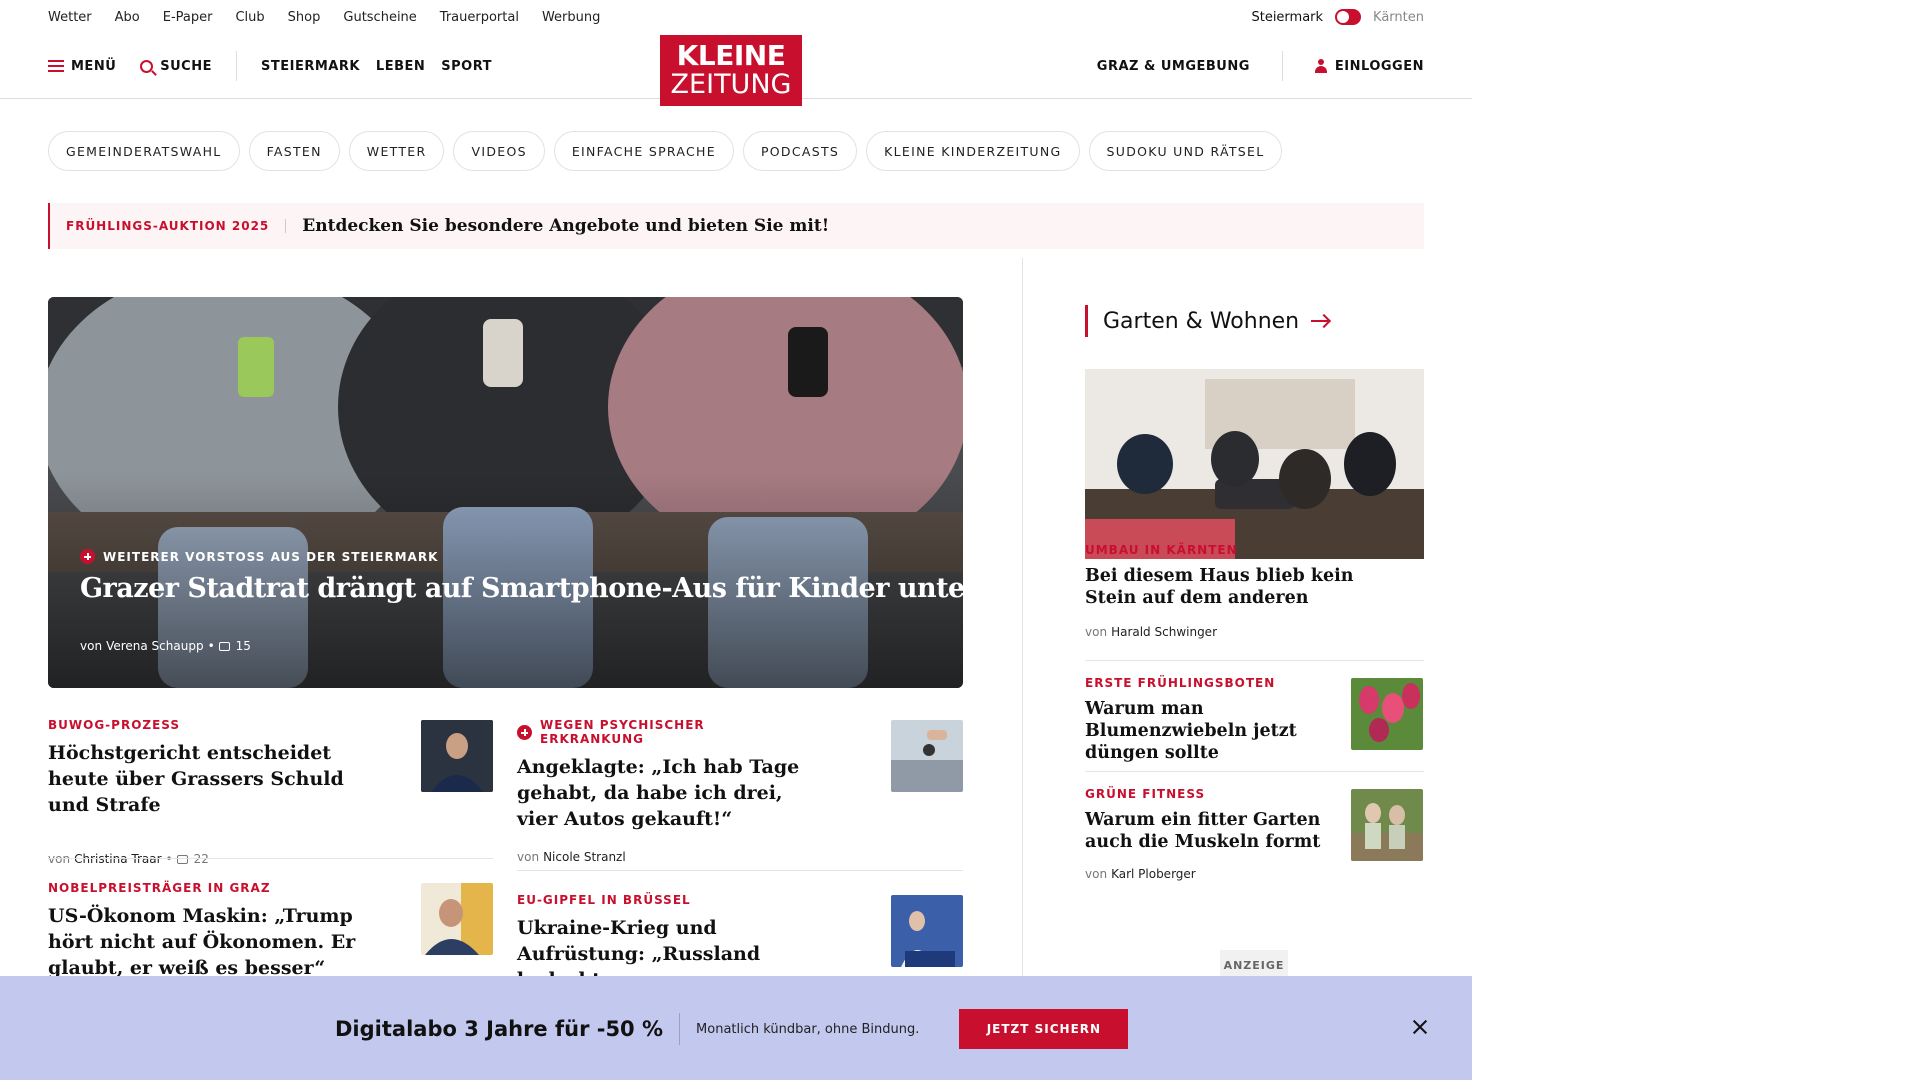 The height and width of the screenshot is (1080, 1920). Describe the element at coordinates (800, 151) in the screenshot. I see `chip-podcasts: PODCASTS` at that location.